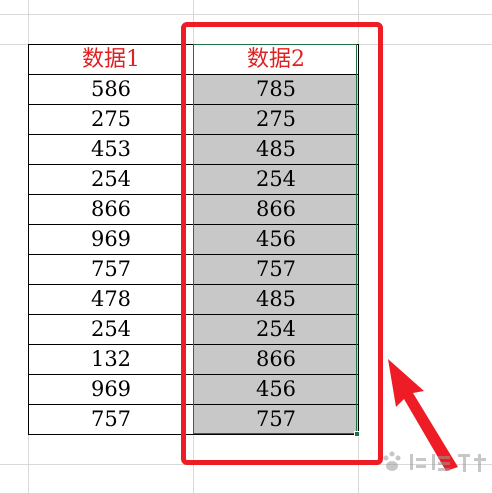  Describe the element at coordinates (357, 434) in the screenshot. I see `fill-handle` at that location.